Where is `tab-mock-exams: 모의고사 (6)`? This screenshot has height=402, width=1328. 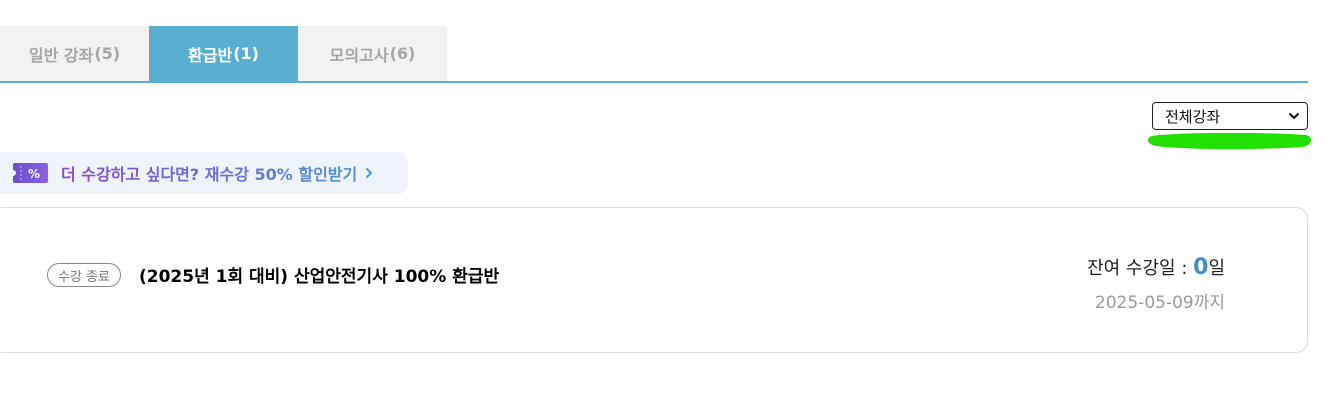 tab-mock-exams: 모의고사 (6) is located at coordinates (372, 53).